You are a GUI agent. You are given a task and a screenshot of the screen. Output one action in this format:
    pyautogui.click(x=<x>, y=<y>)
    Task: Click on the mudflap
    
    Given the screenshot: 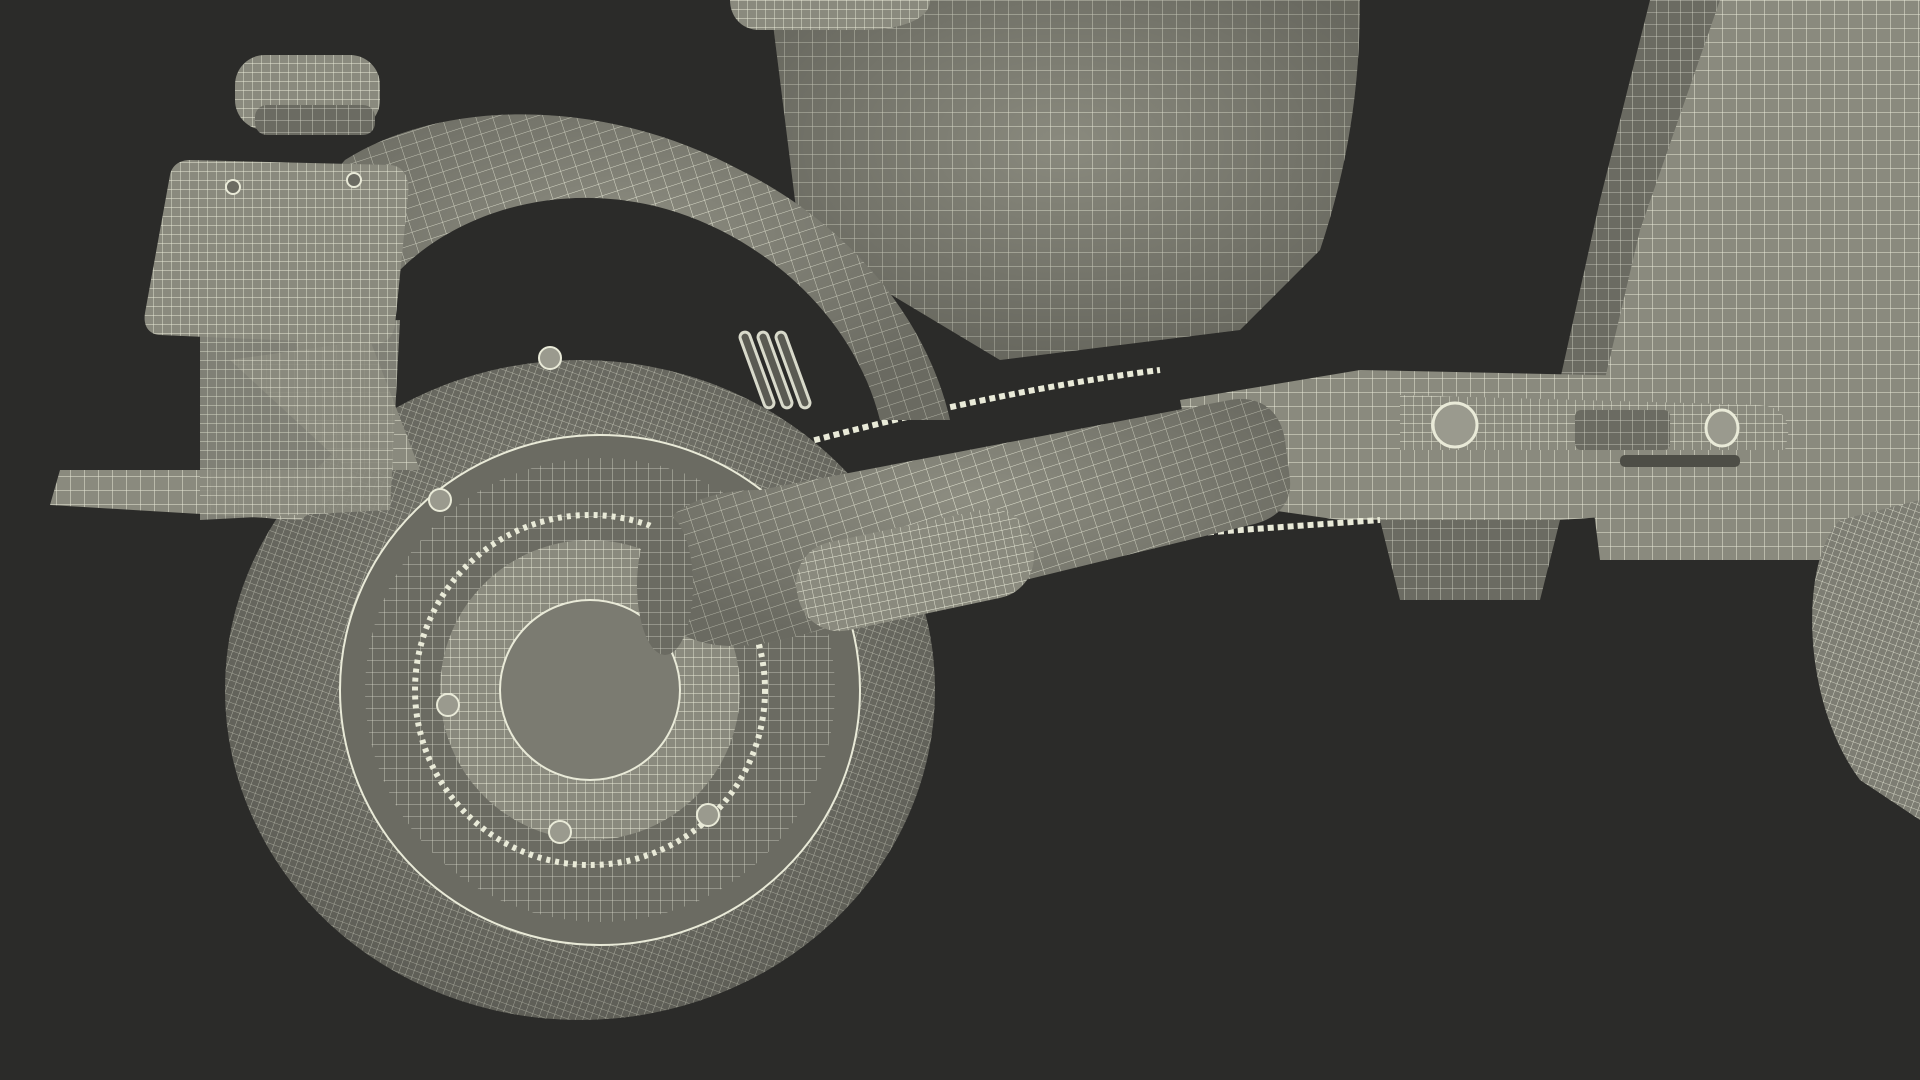 What is the action you would take?
    pyautogui.click(x=235, y=420)
    